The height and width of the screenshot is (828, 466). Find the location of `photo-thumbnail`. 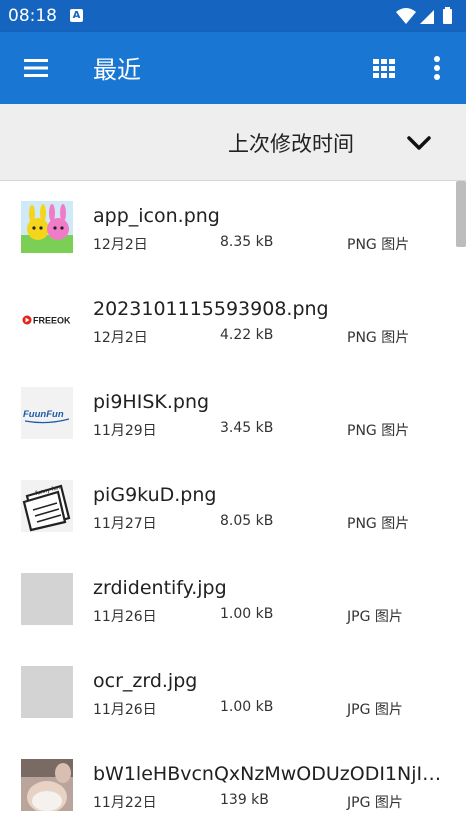

photo-thumbnail is located at coordinates (47, 785).